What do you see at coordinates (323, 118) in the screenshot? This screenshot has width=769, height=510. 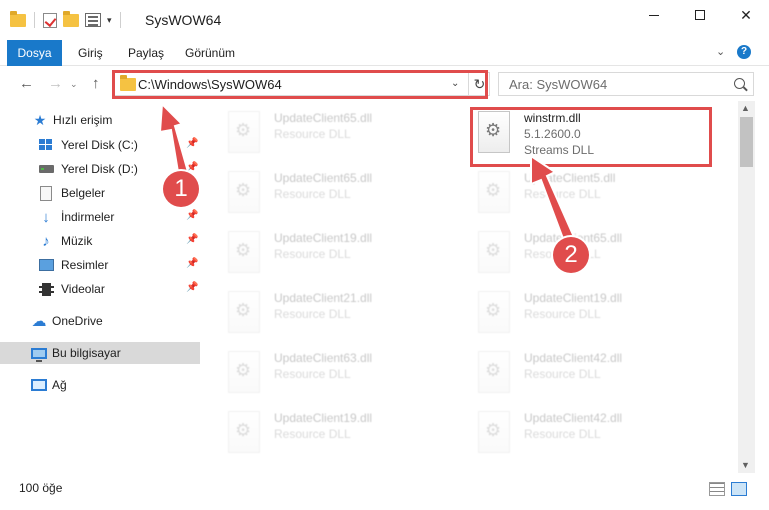 I see `file-name: UpdateClient65.dll` at bounding box center [323, 118].